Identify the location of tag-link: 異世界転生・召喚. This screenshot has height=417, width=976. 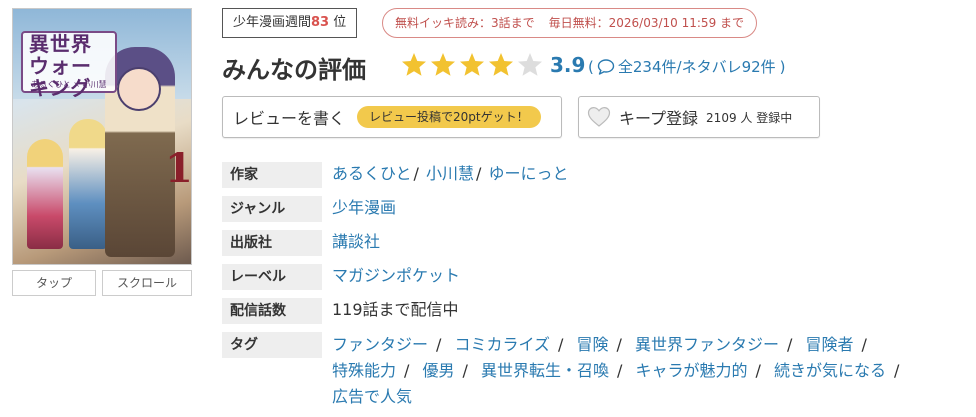
(545, 370).